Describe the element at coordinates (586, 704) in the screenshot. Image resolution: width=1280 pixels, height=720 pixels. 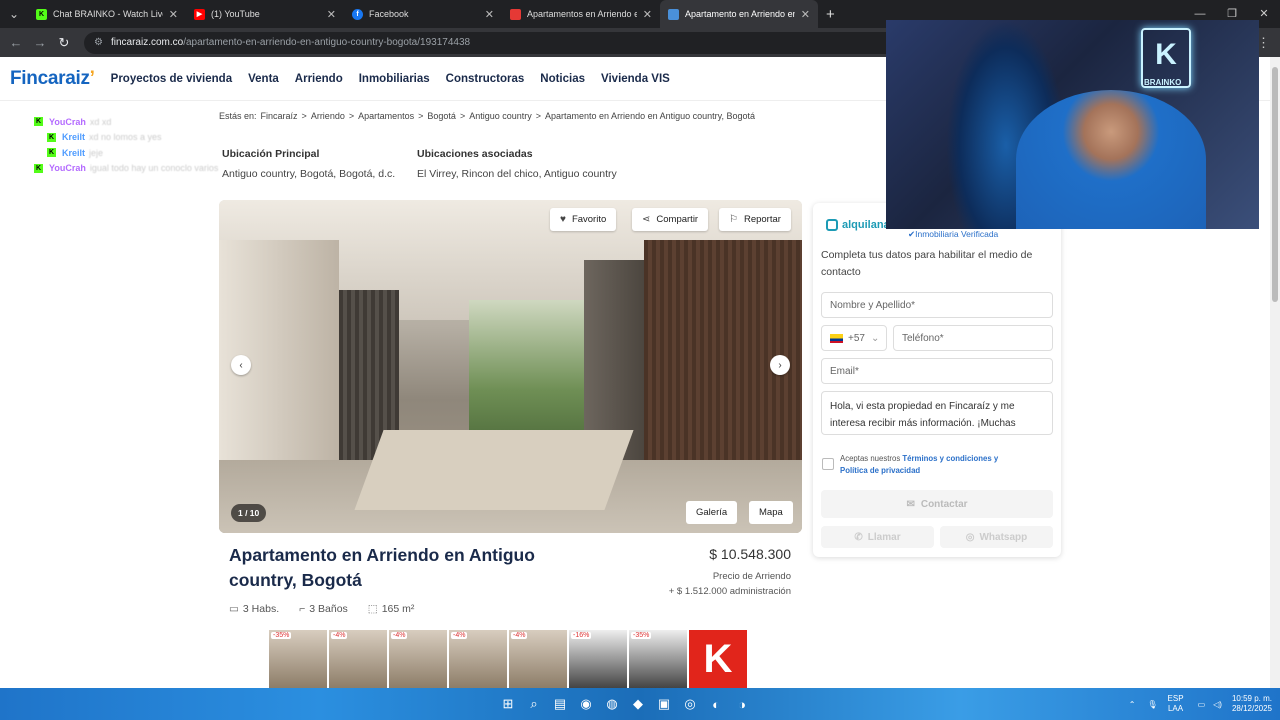
I see `chrome-icon: ◉` at that location.